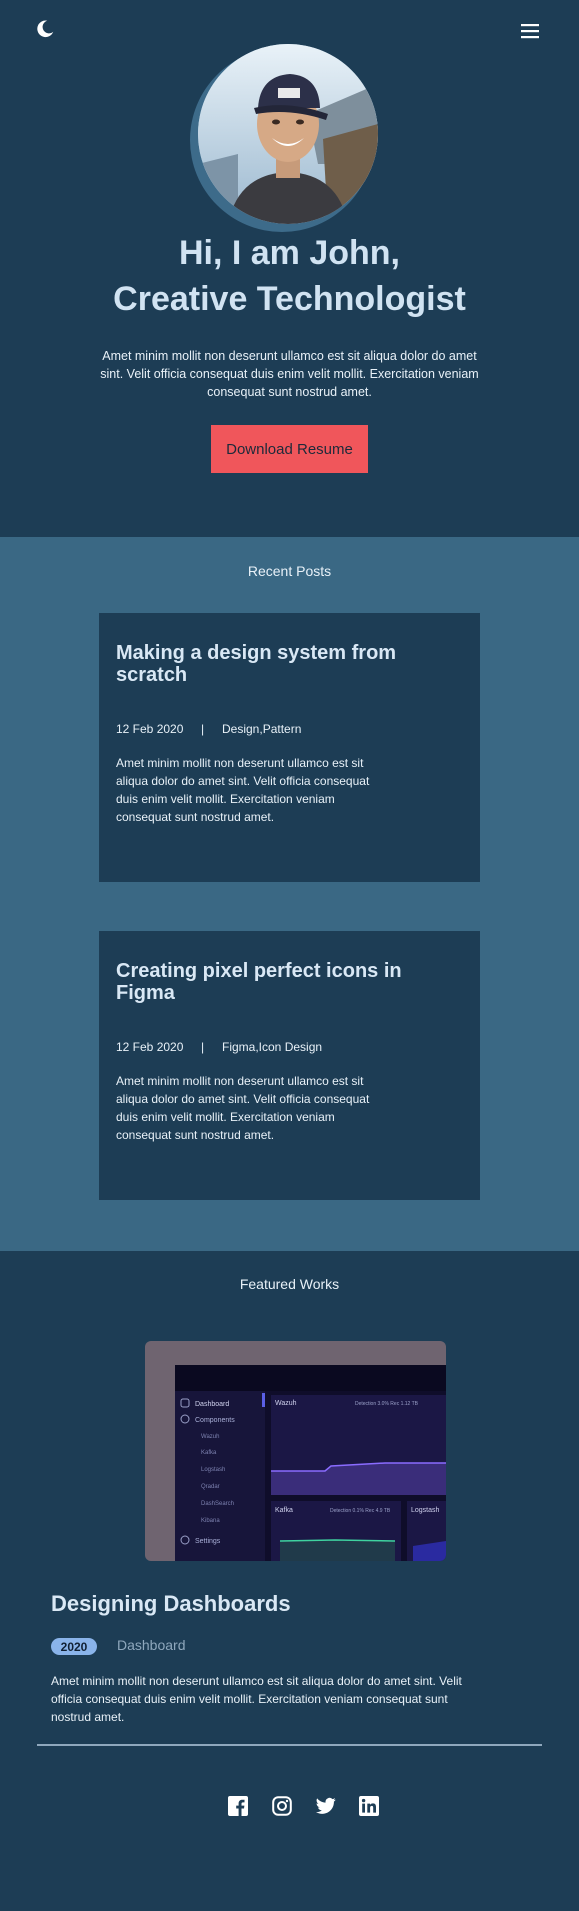 The image size is (579, 1911). What do you see at coordinates (286, 1403) in the screenshot?
I see `thumb-panel-title: Wazuh` at bounding box center [286, 1403].